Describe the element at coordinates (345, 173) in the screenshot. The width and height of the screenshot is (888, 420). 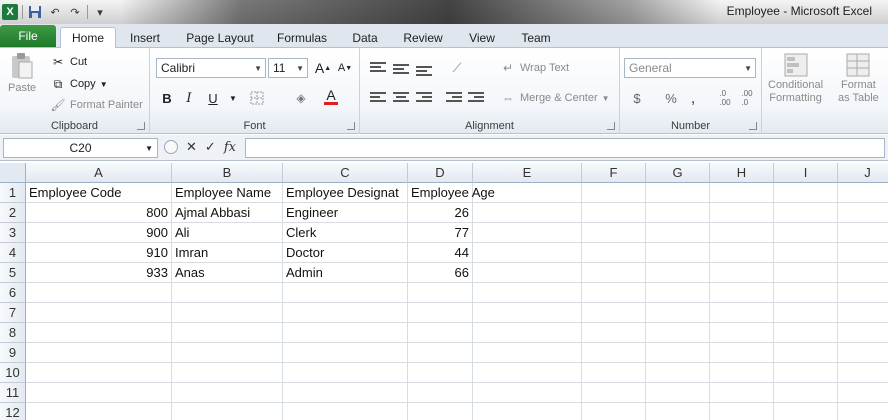
I see `column-header-c: C` at that location.